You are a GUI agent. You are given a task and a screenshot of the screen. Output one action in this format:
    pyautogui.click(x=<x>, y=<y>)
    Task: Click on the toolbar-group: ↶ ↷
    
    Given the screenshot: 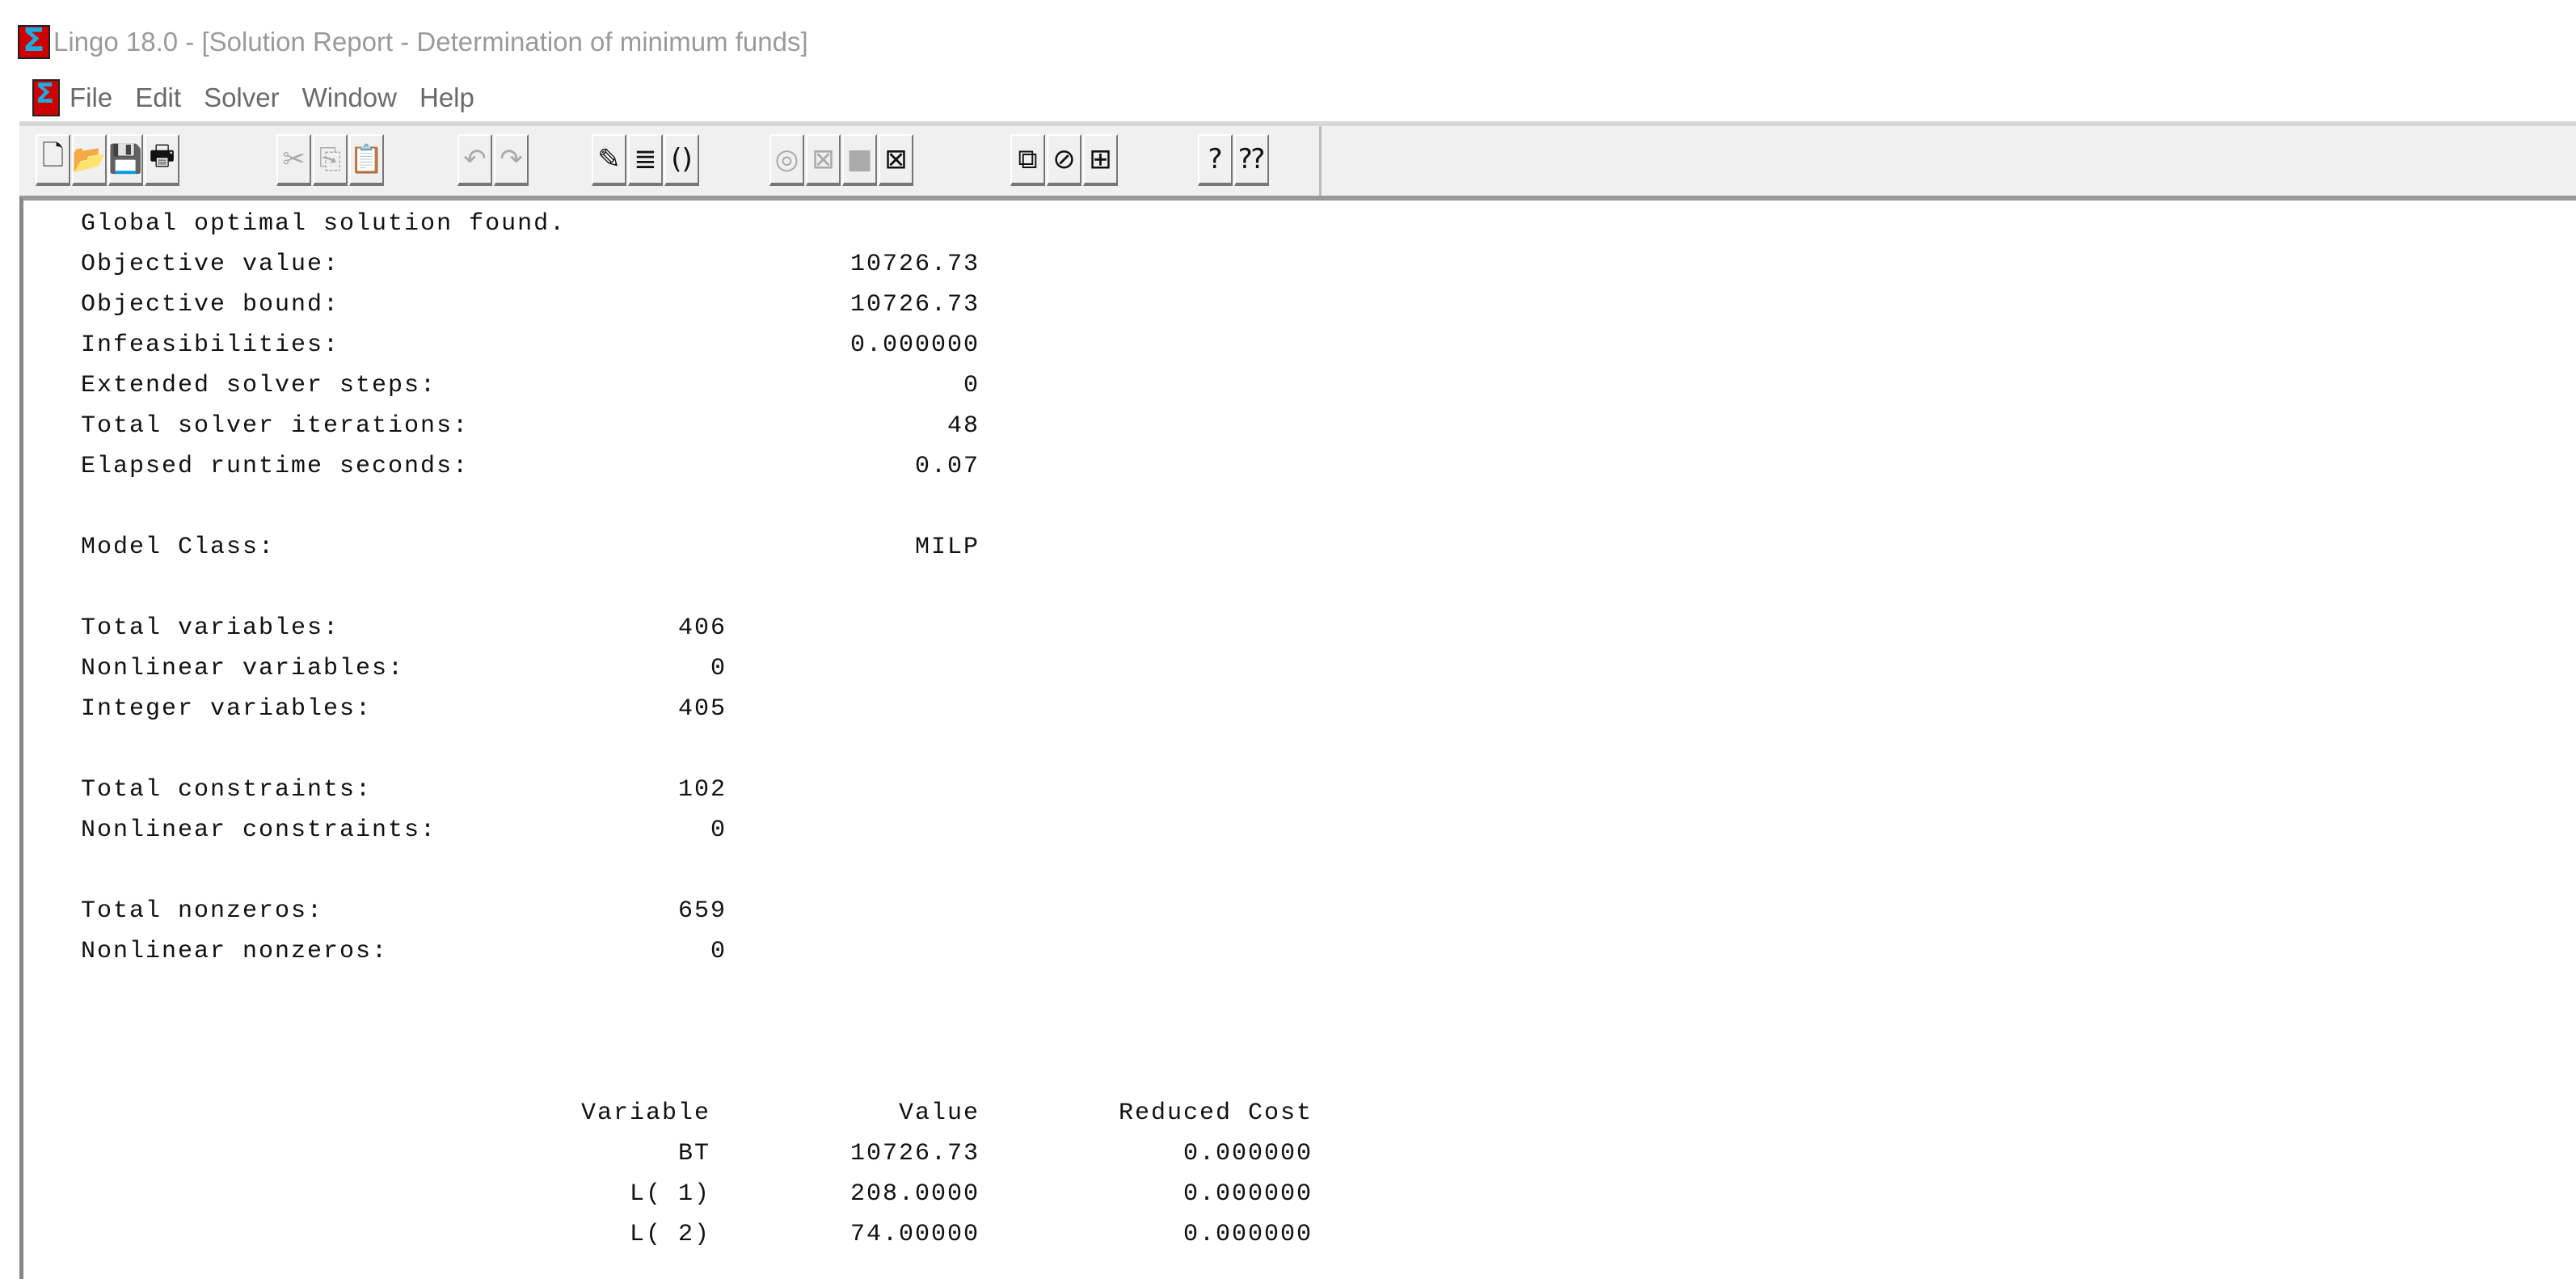 What is the action you would take?
    pyautogui.click(x=494, y=162)
    